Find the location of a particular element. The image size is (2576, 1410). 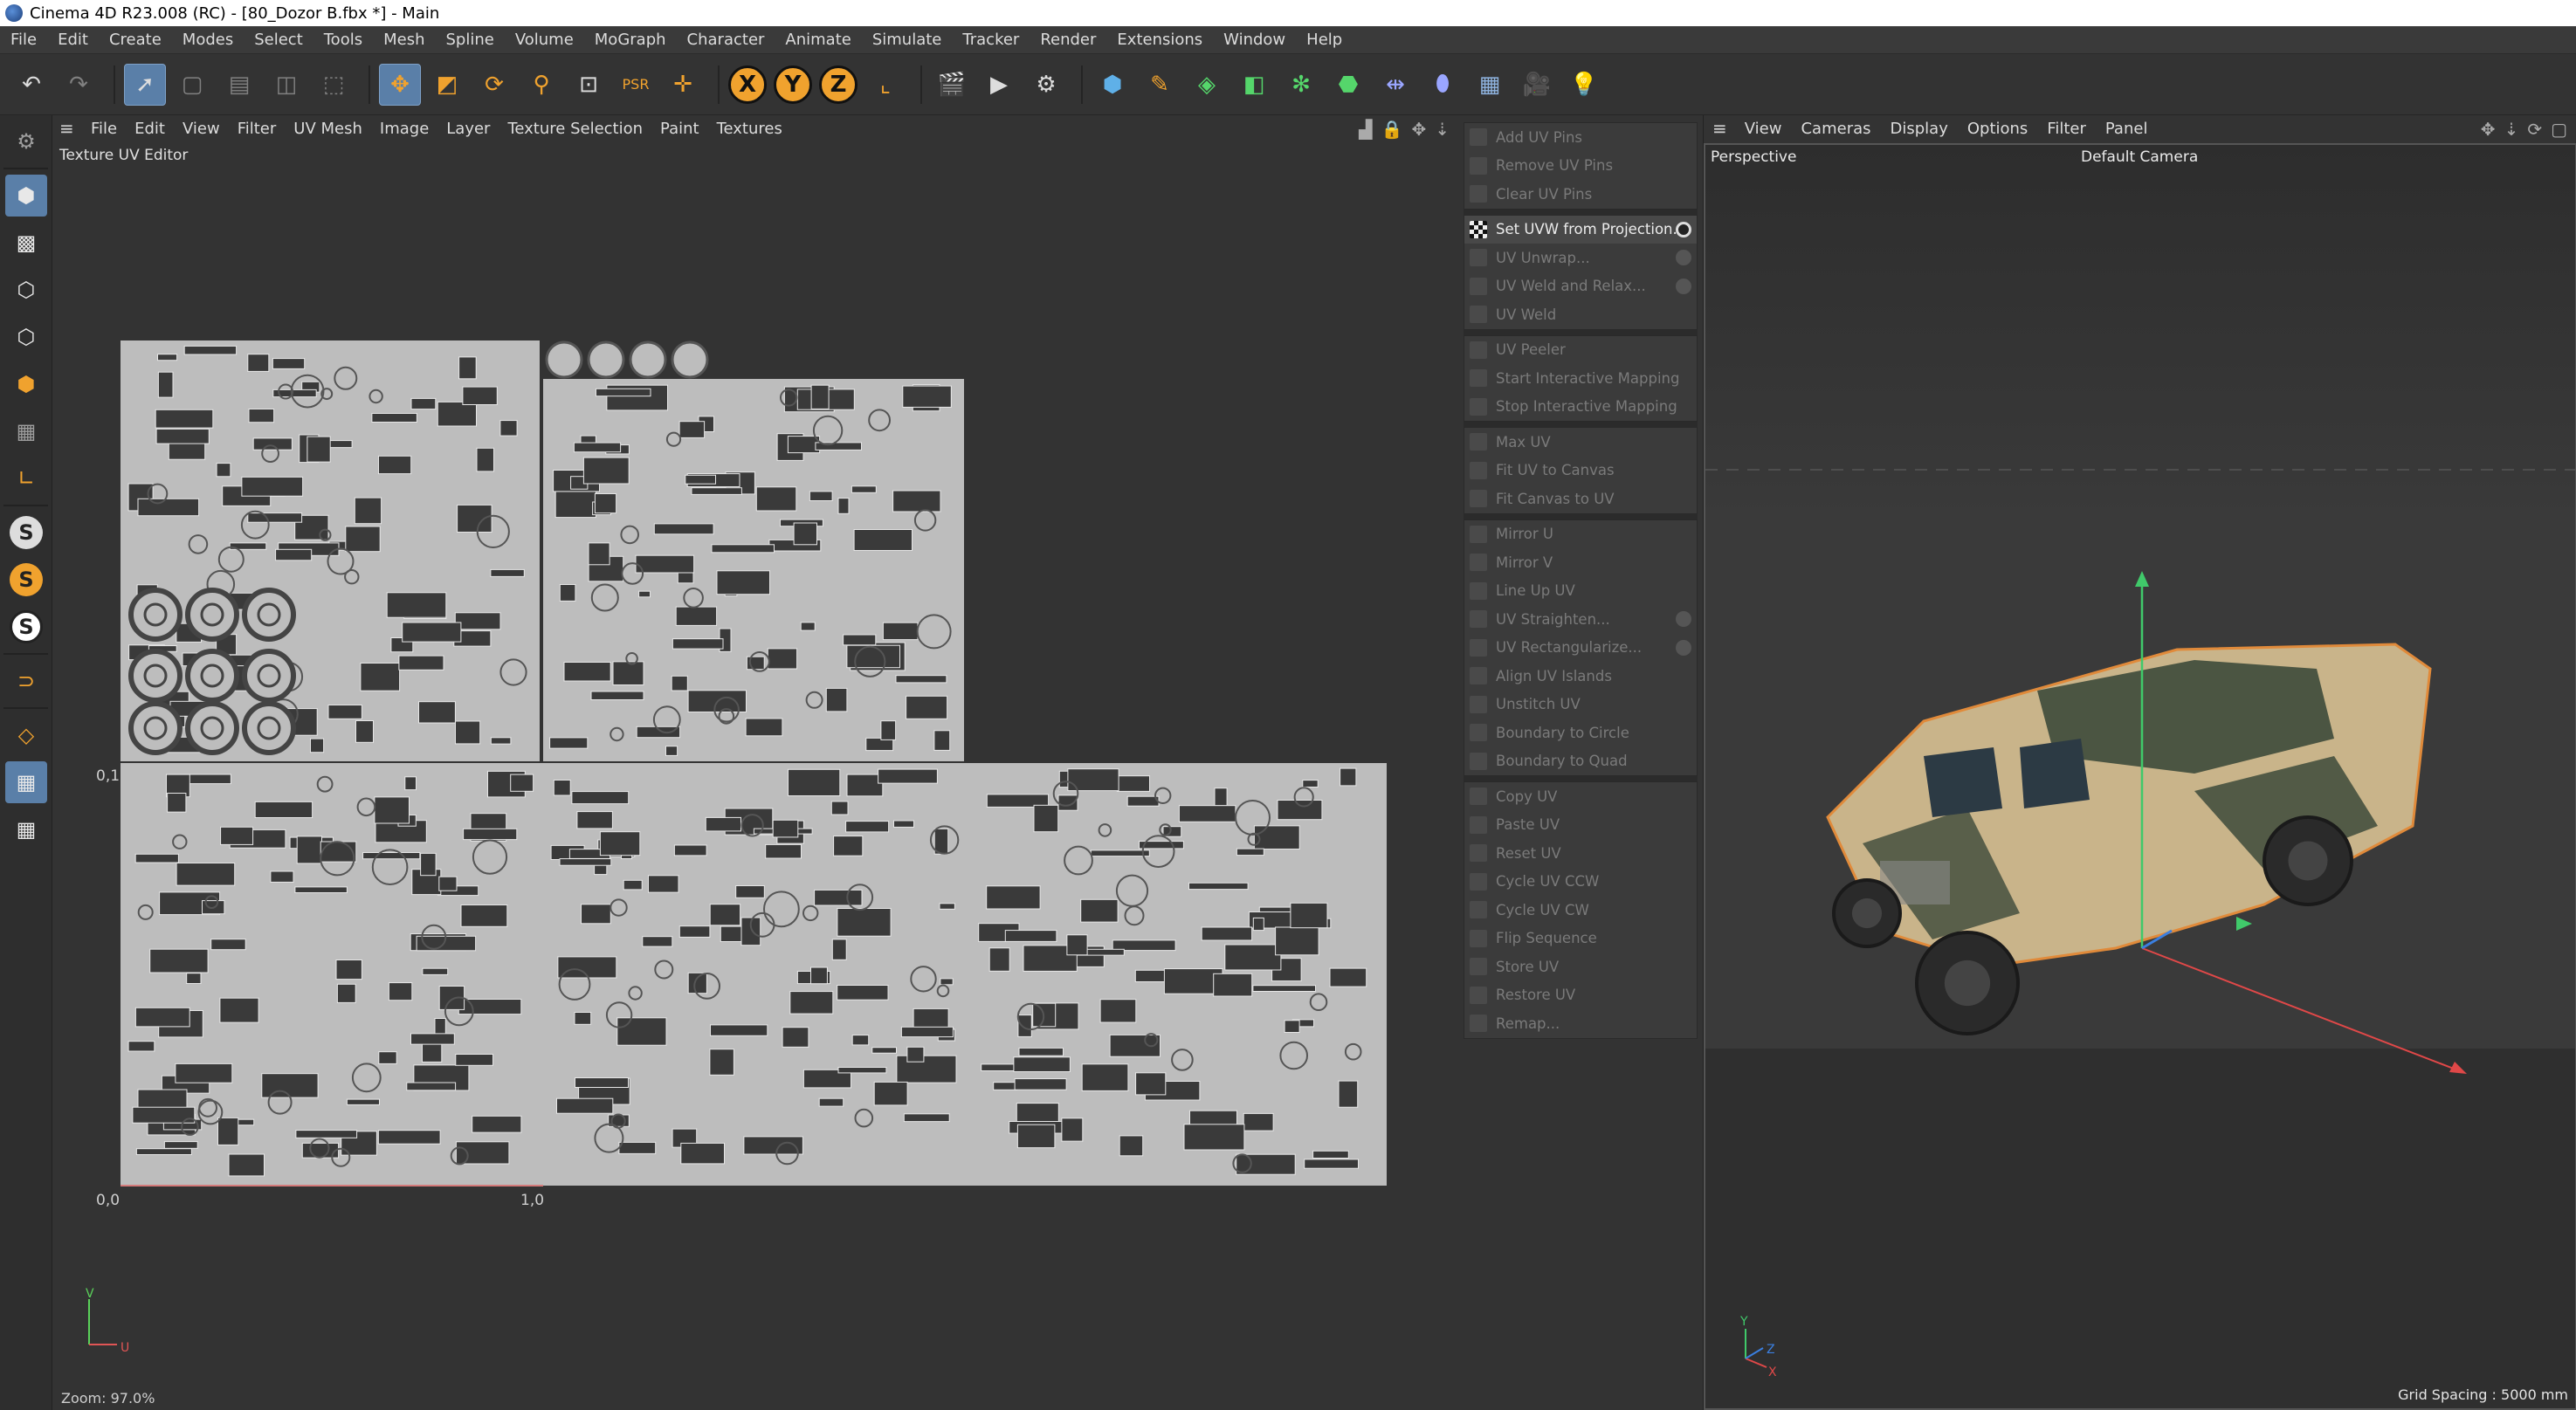

solo-off-icon: S is located at coordinates (26, 533).